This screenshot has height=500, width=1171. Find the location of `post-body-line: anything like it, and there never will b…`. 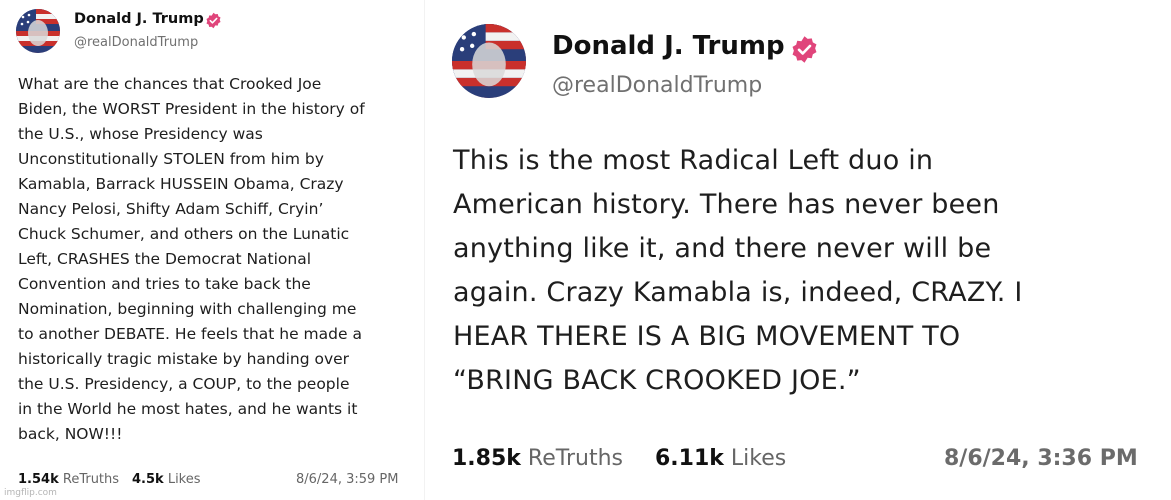

post-body-line: anything like it, and there never will b… is located at coordinates (722, 248).